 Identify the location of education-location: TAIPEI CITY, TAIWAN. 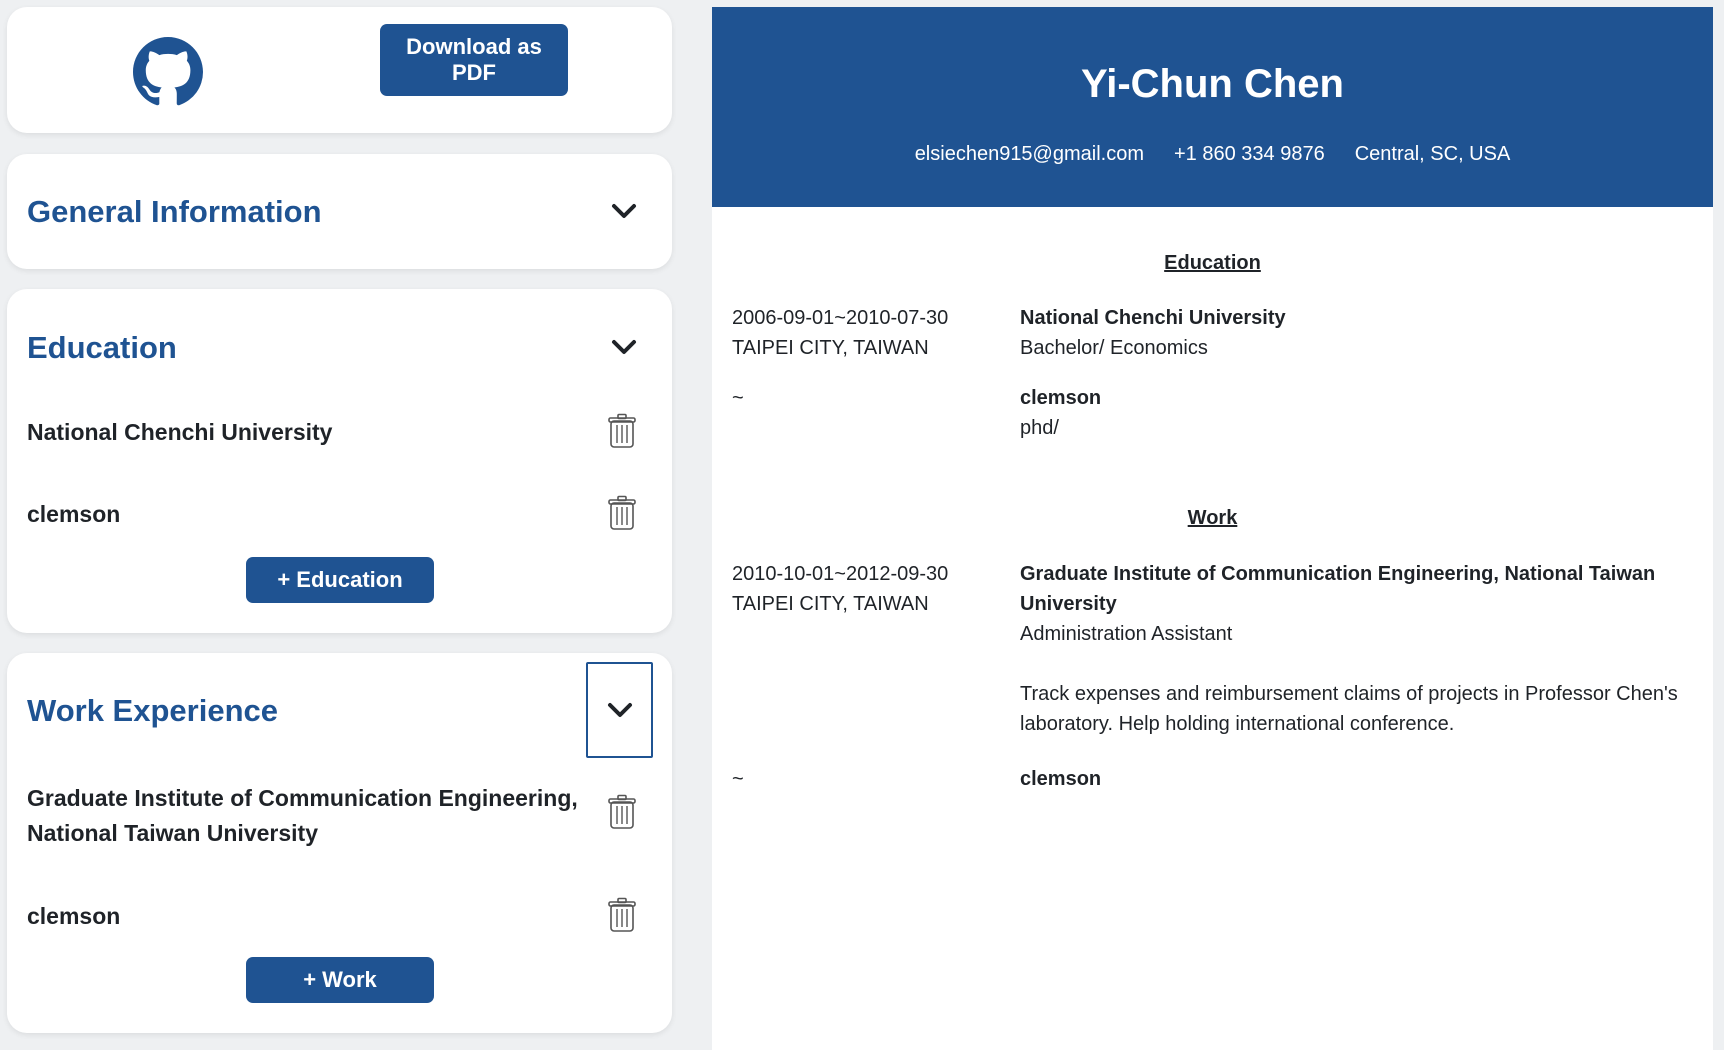
(830, 348).